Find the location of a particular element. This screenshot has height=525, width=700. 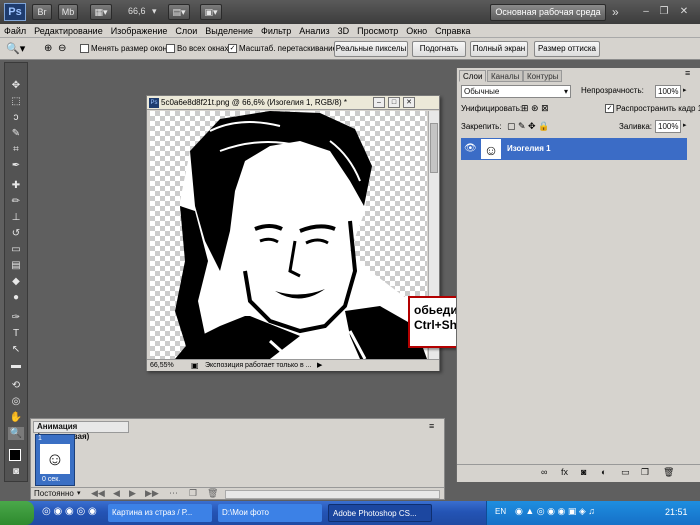

prev-frame-icon: ◀ is located at coordinates (116, 493).